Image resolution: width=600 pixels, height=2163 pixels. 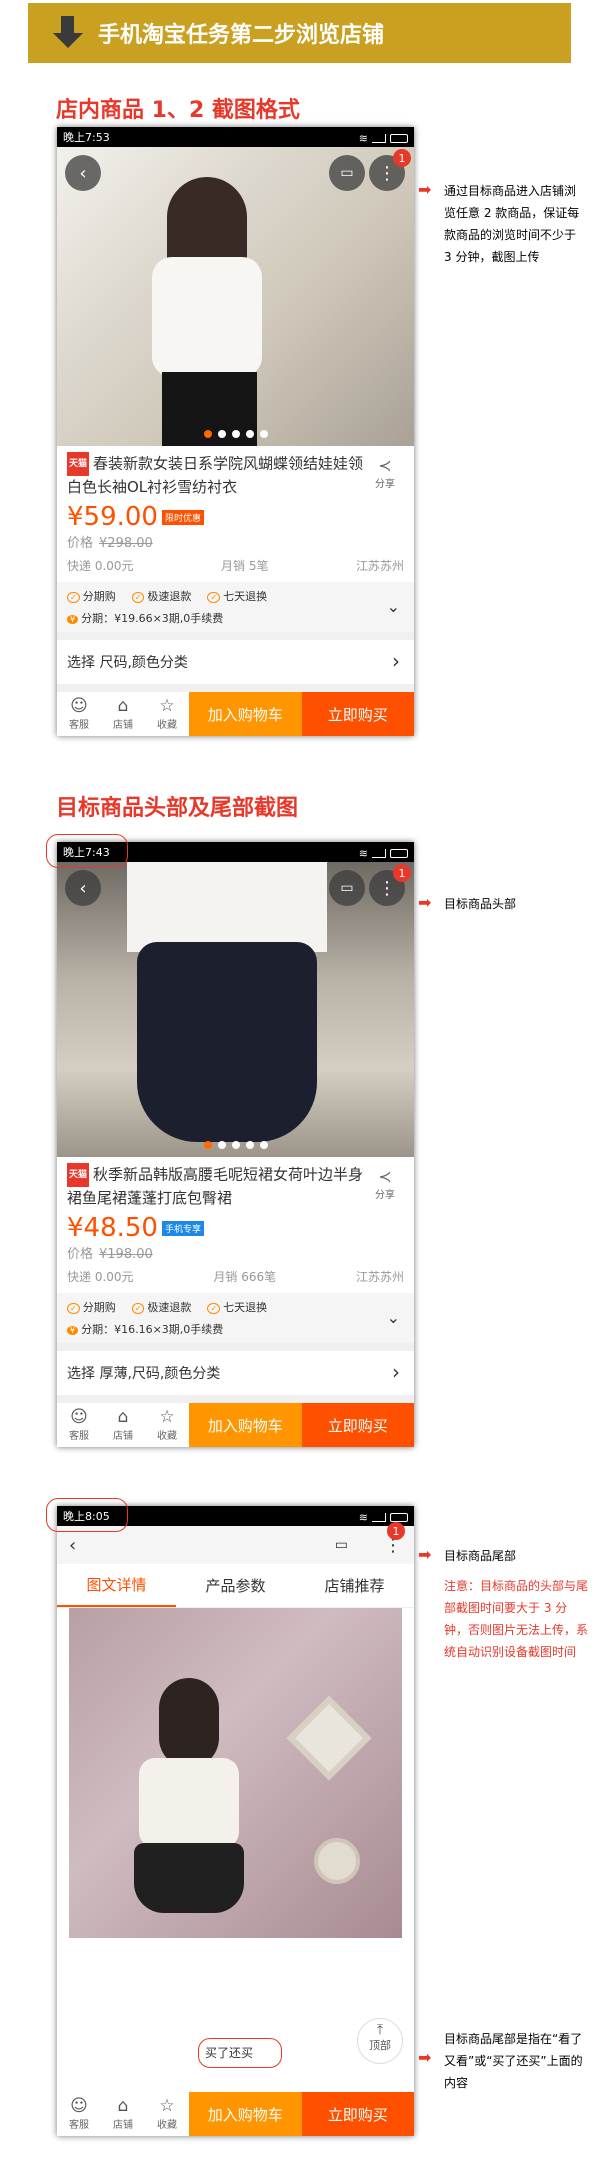 I want to click on price-tag: 限时优惠, so click(x=182, y=517).